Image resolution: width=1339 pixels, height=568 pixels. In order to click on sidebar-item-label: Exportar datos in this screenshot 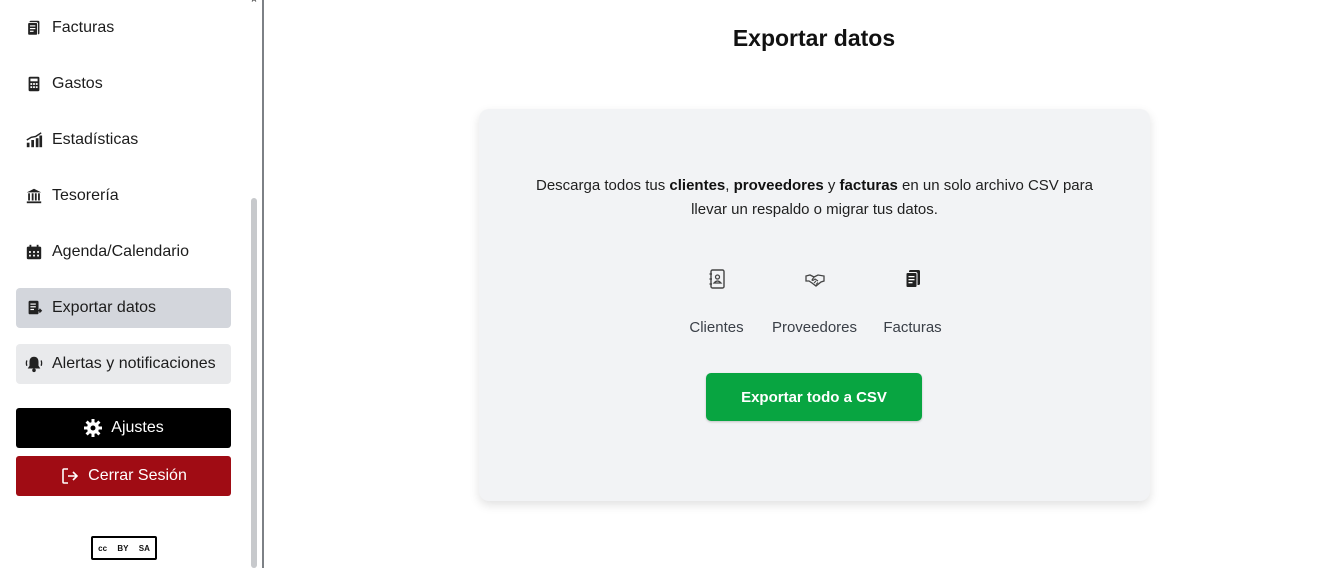, I will do `click(104, 307)`.